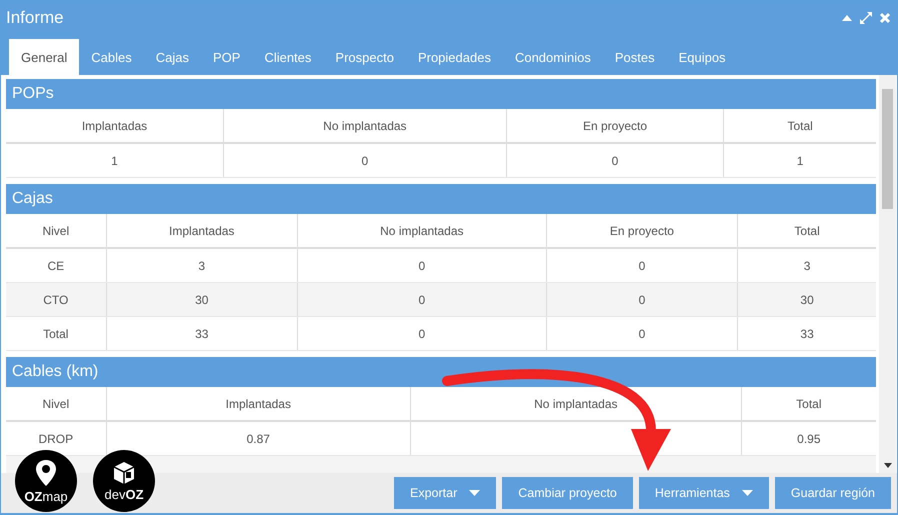  I want to click on footer-button: Herramientas, so click(703, 493).